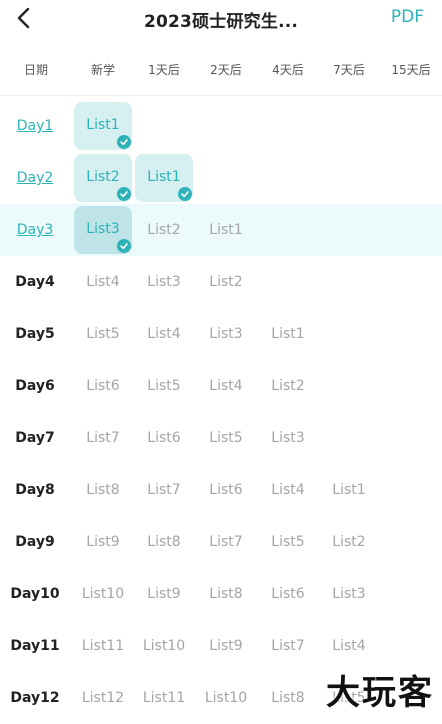  Describe the element at coordinates (411, 70) in the screenshot. I see `column-header-15days: 15天后` at that location.